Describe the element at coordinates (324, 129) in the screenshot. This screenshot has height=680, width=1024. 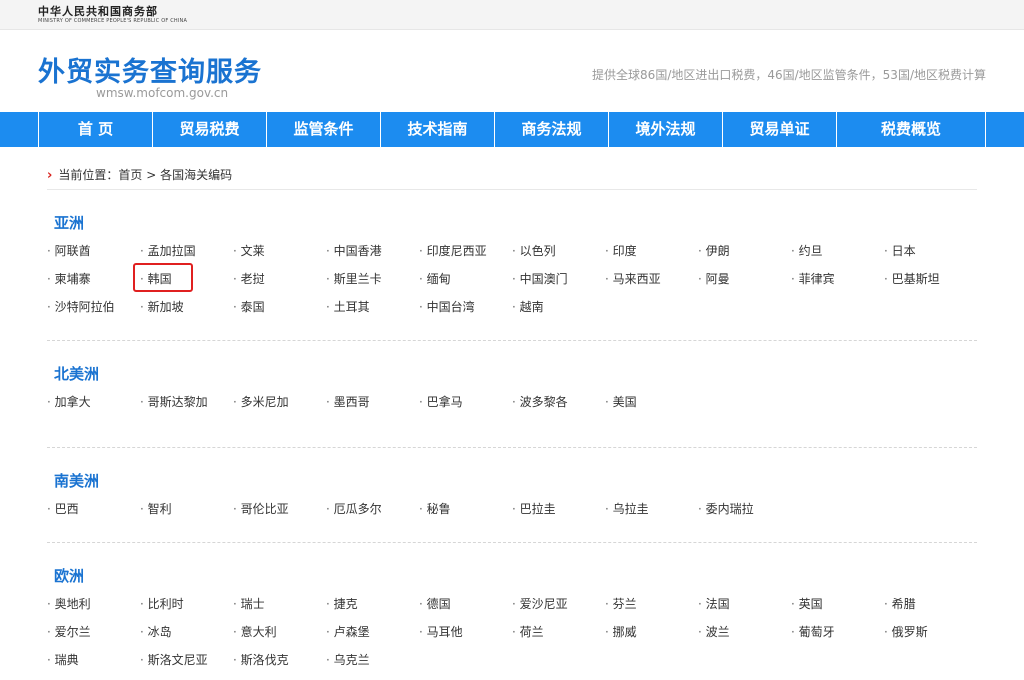
I see `nav-regulatory: 监管条件` at that location.